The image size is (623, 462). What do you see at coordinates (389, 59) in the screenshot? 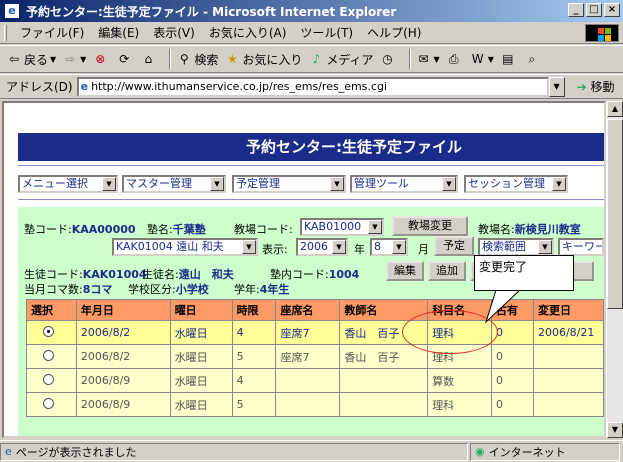
I see `history-button: ◷` at bounding box center [389, 59].